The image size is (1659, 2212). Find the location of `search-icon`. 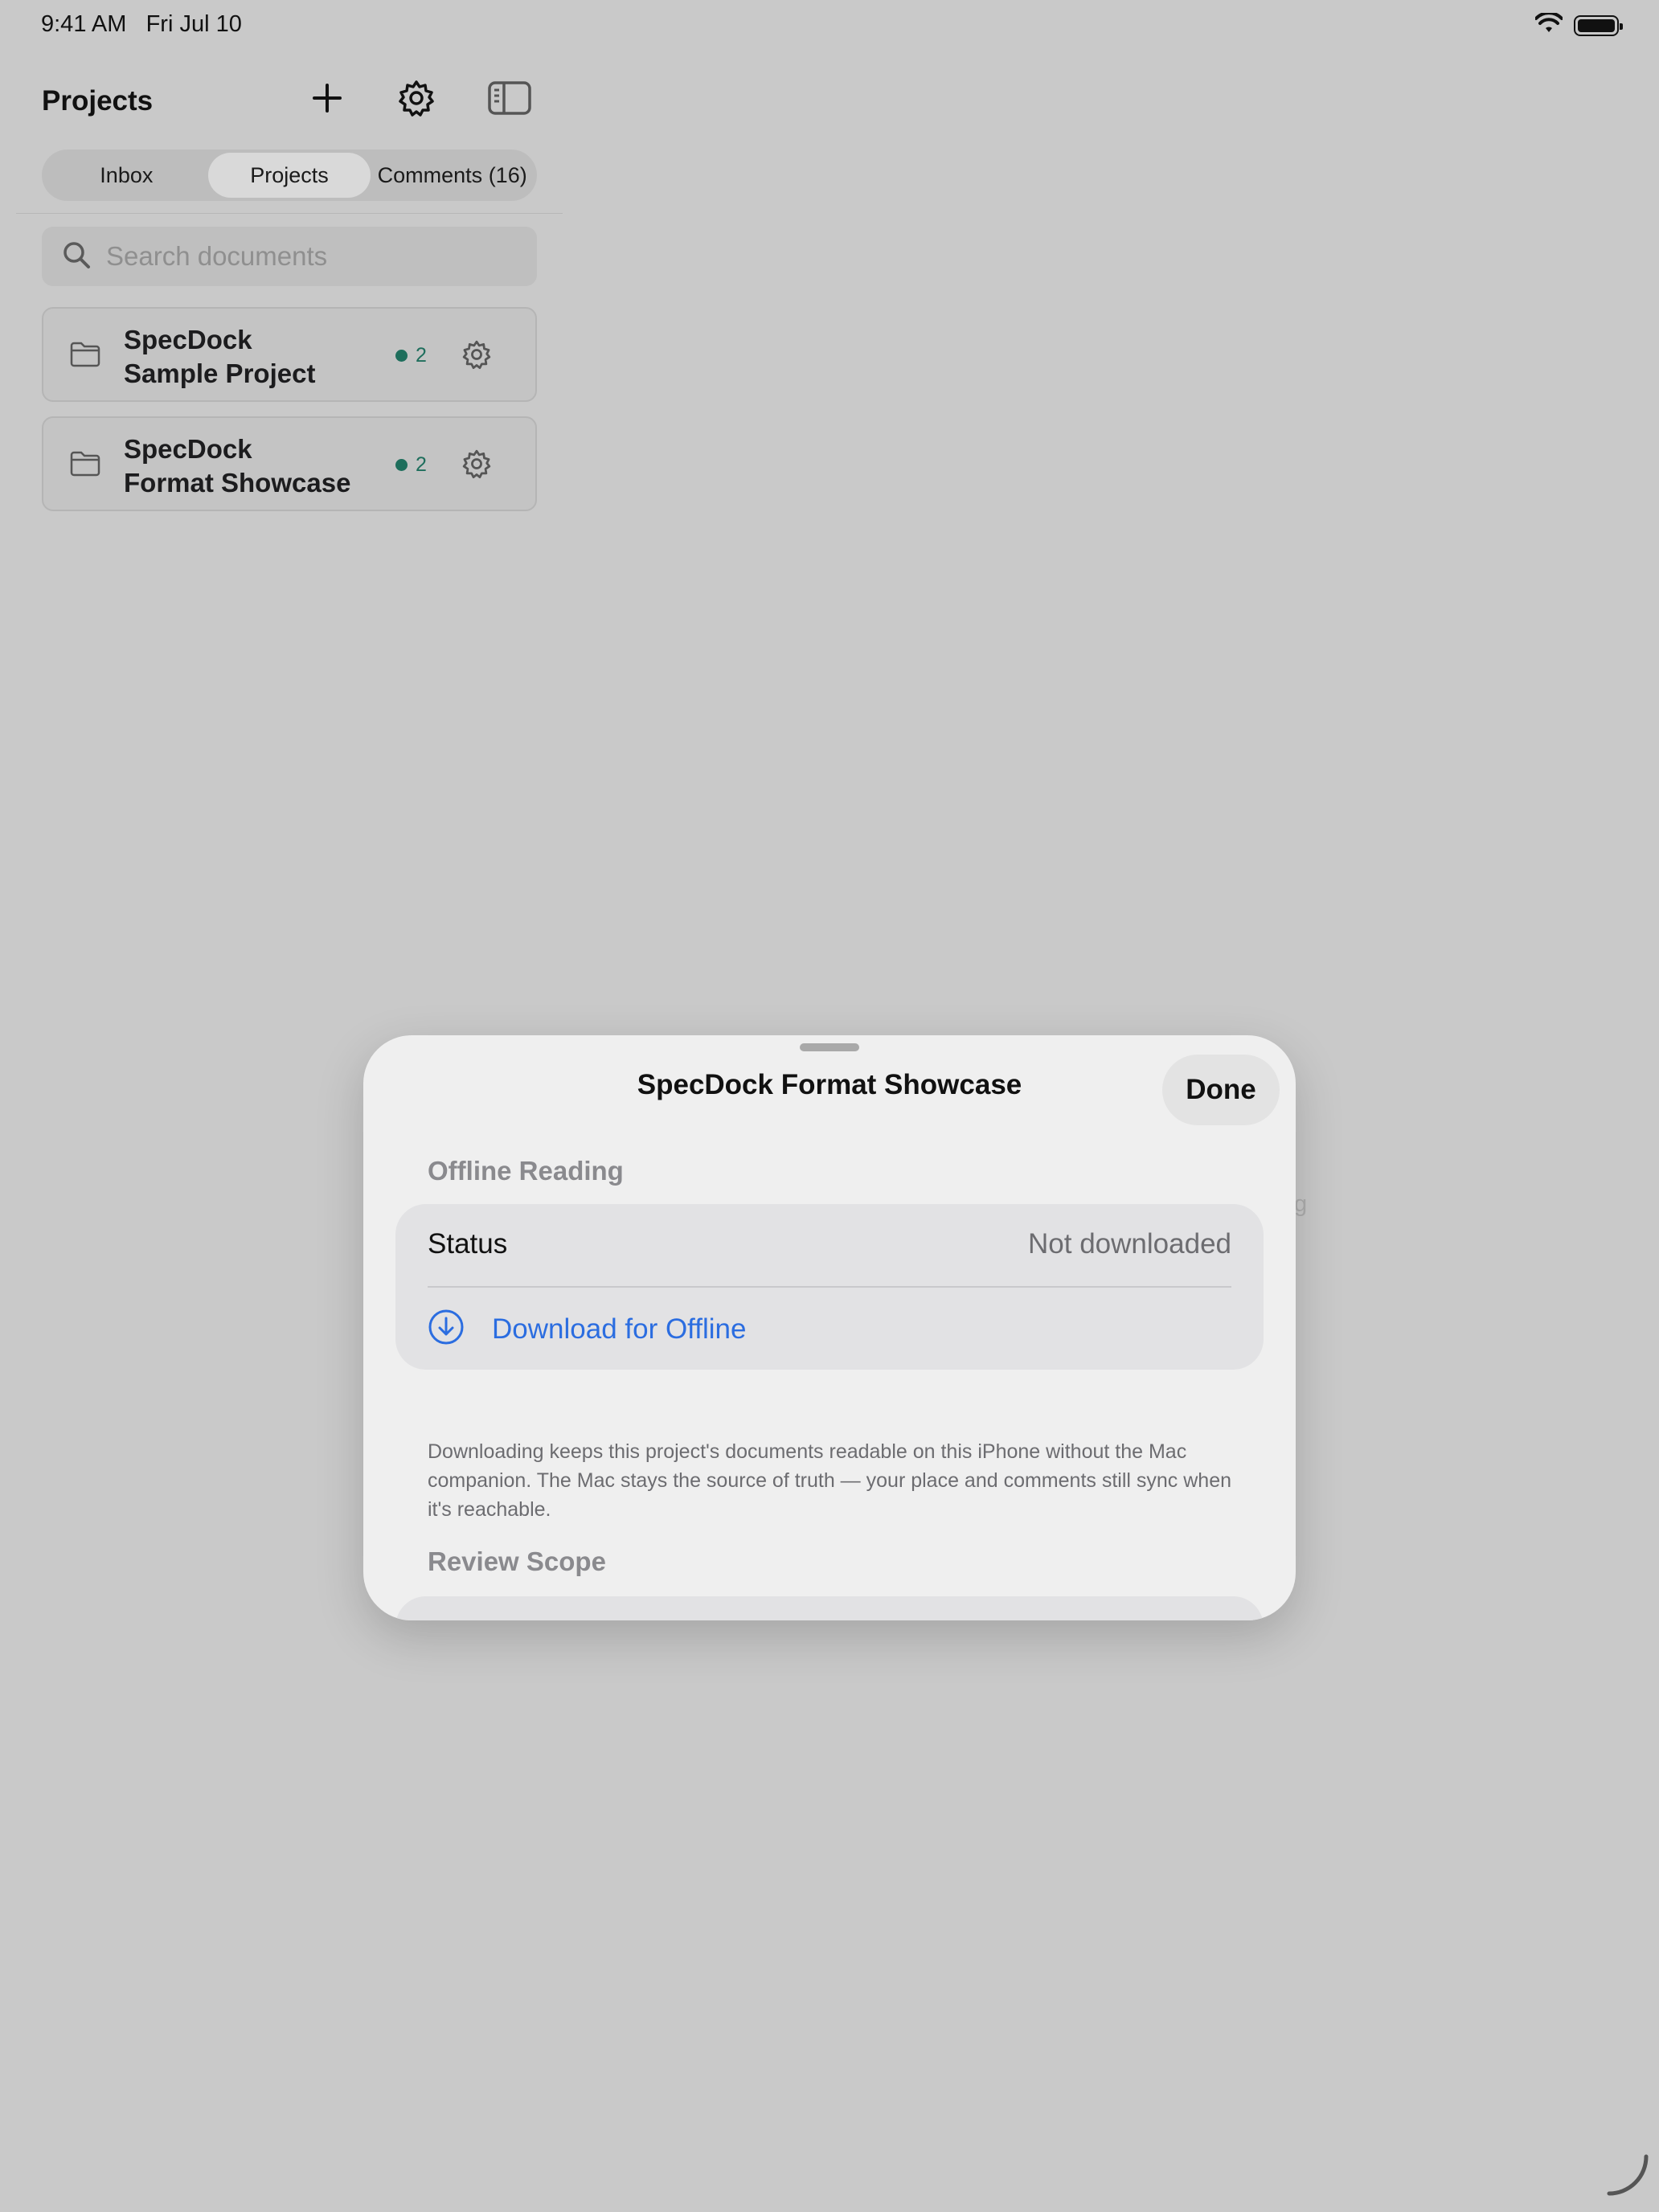

search-icon is located at coordinates (76, 257).